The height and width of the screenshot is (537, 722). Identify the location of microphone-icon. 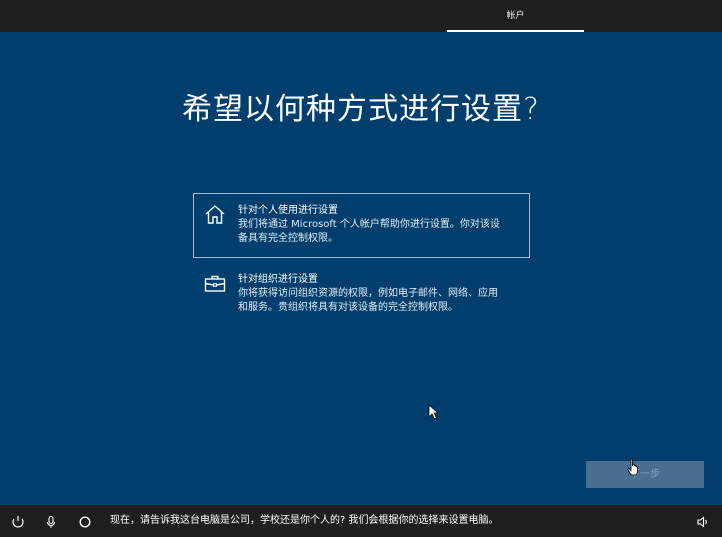
(51, 521).